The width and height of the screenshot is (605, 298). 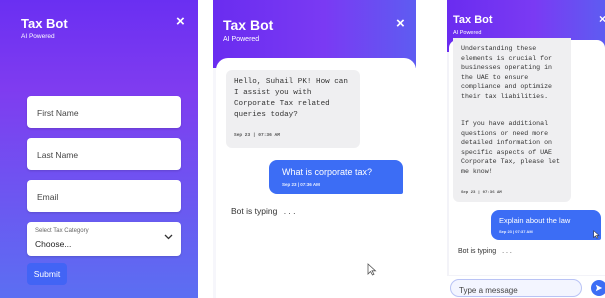 I want to click on send-button, so click(x=598, y=288).